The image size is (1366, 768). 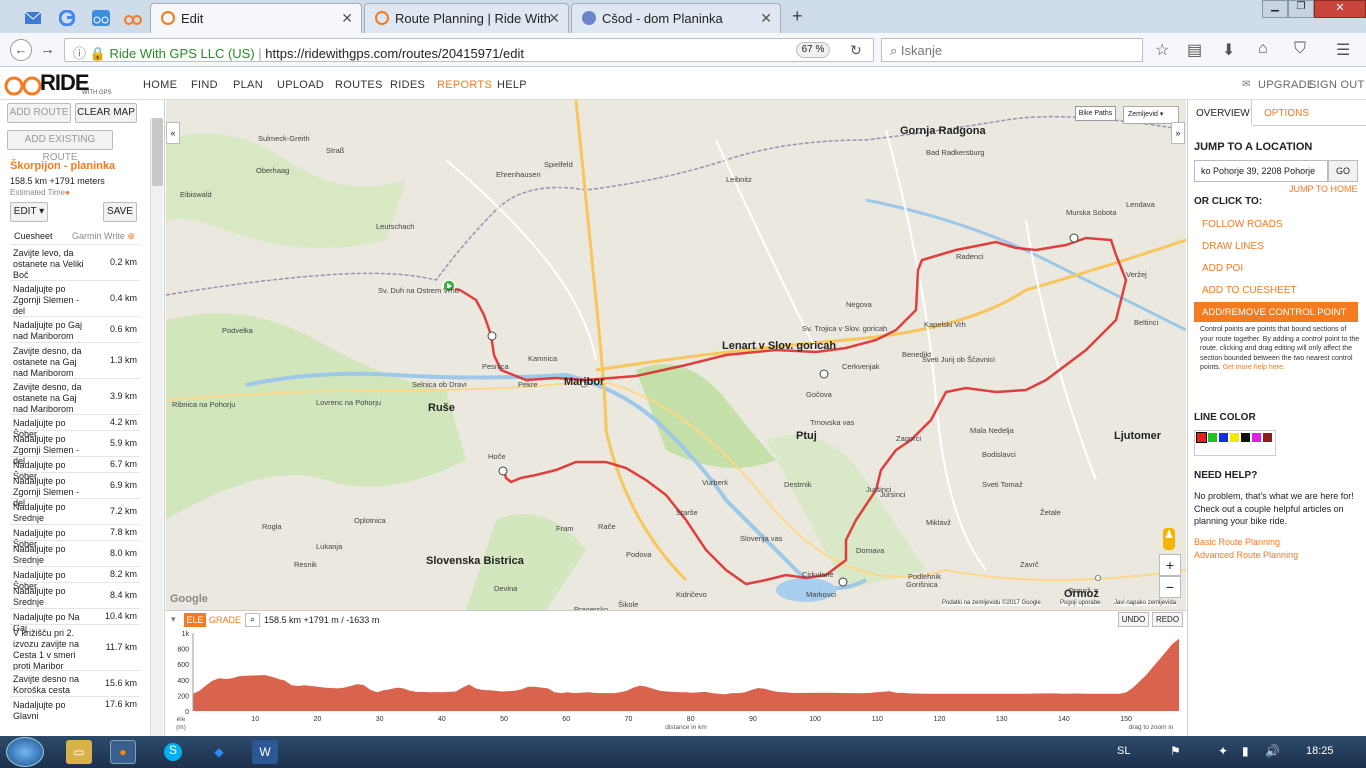 What do you see at coordinates (173, 619) in the screenshot?
I see `collapse-elevation-icon: ▾` at bounding box center [173, 619].